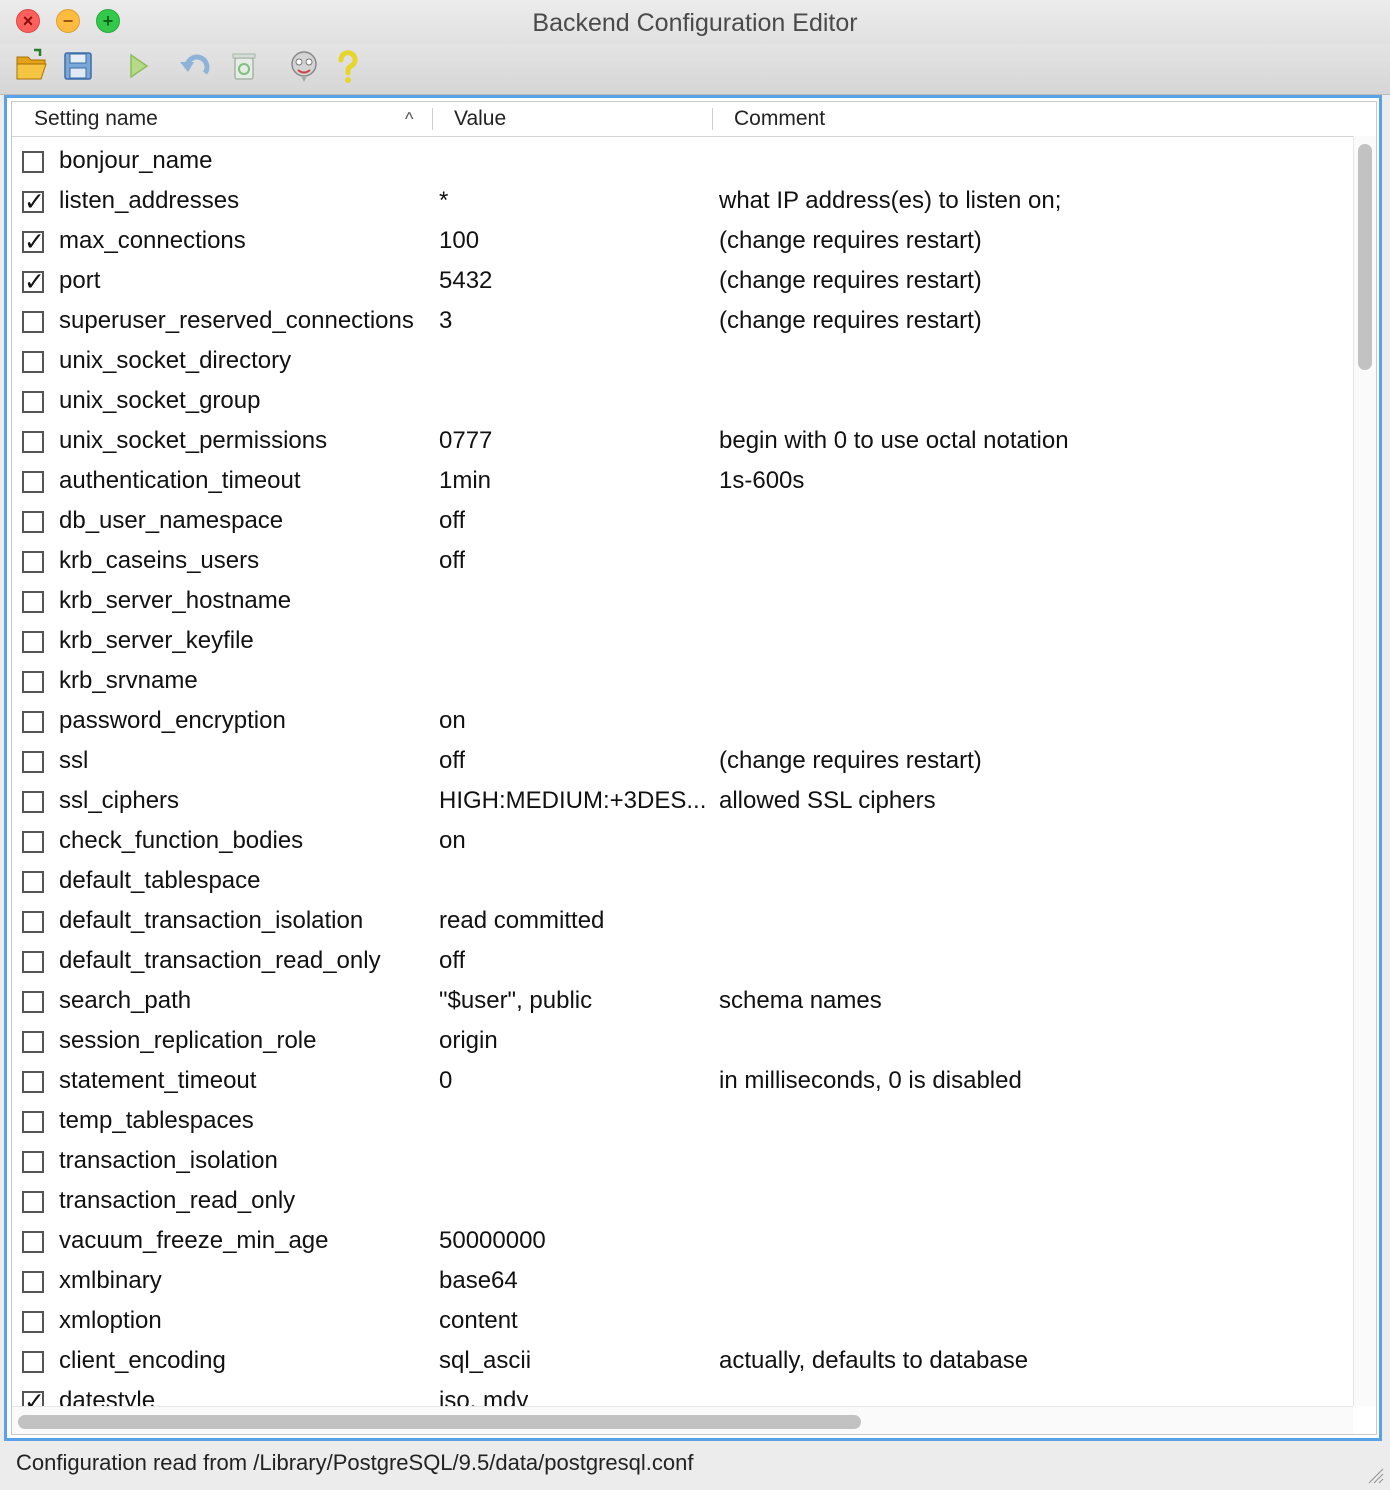  I want to click on setting-name: default_transaction_read_only, so click(220, 960).